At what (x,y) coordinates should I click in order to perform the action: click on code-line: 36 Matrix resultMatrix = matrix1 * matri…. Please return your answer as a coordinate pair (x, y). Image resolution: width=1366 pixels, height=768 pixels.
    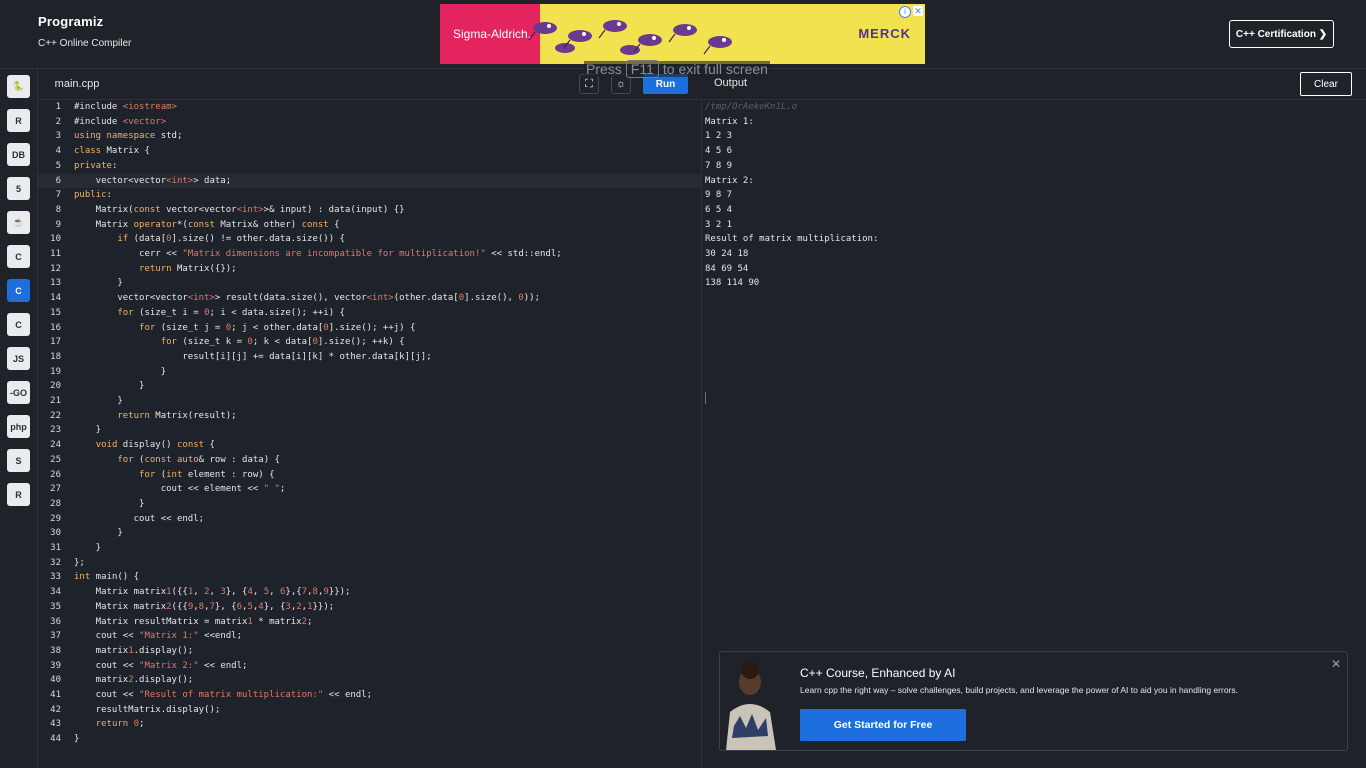
    Looking at the image, I should click on (369, 622).